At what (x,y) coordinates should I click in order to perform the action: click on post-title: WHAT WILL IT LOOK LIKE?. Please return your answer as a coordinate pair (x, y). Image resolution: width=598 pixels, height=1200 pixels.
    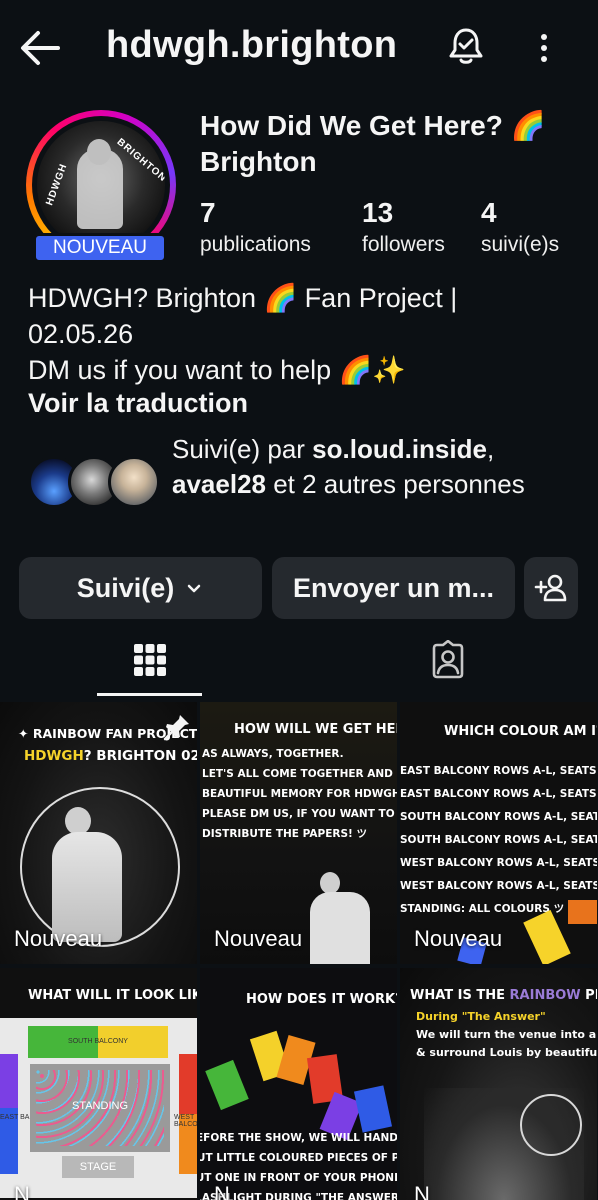
    Looking at the image, I should click on (112, 995).